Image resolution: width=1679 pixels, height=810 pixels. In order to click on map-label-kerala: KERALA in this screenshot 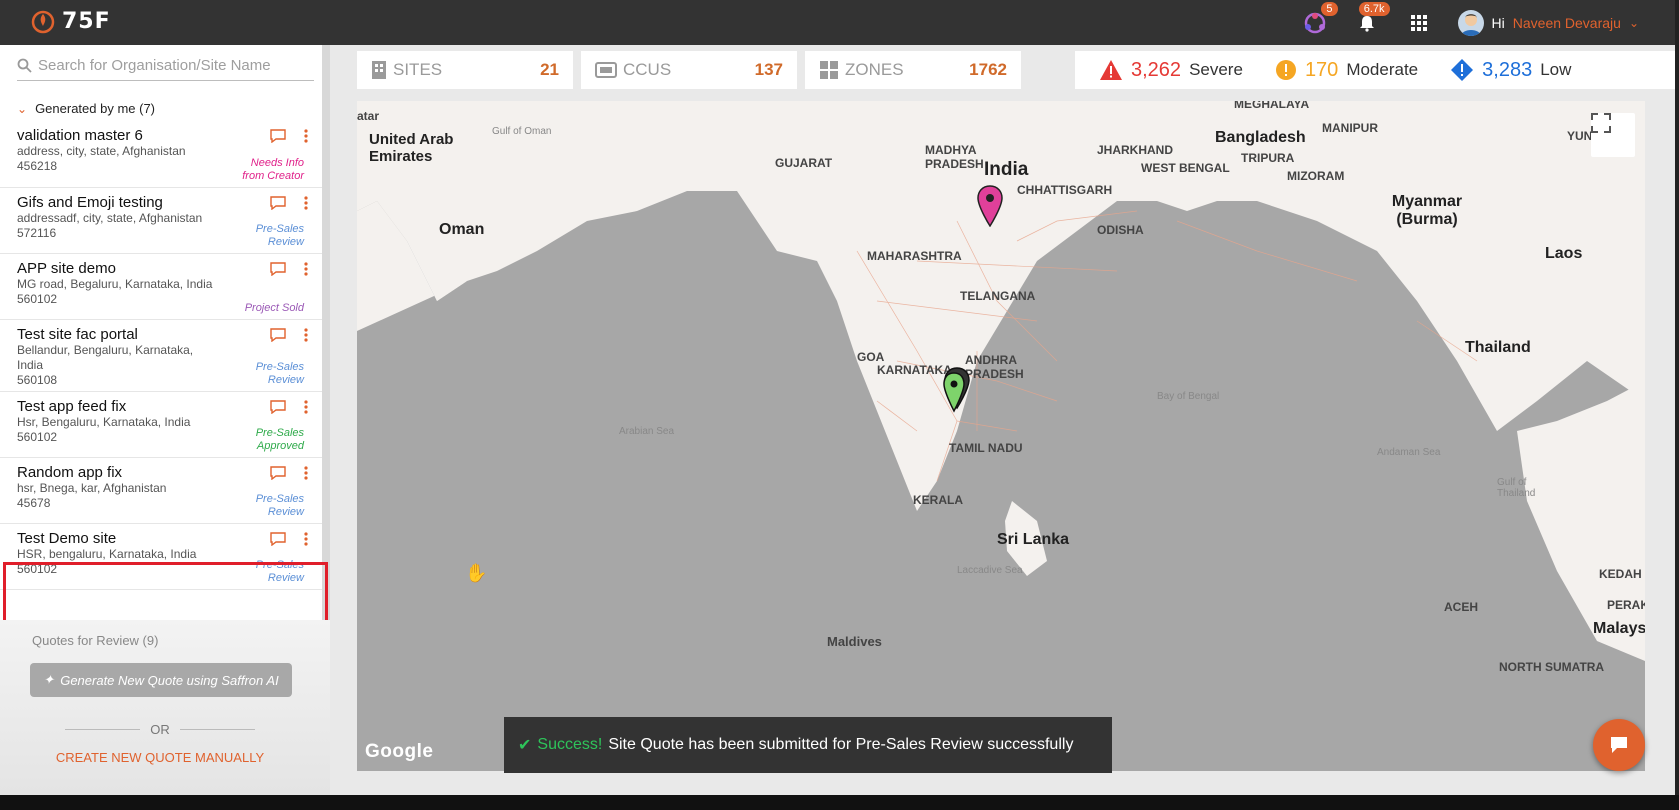, I will do `click(938, 500)`.